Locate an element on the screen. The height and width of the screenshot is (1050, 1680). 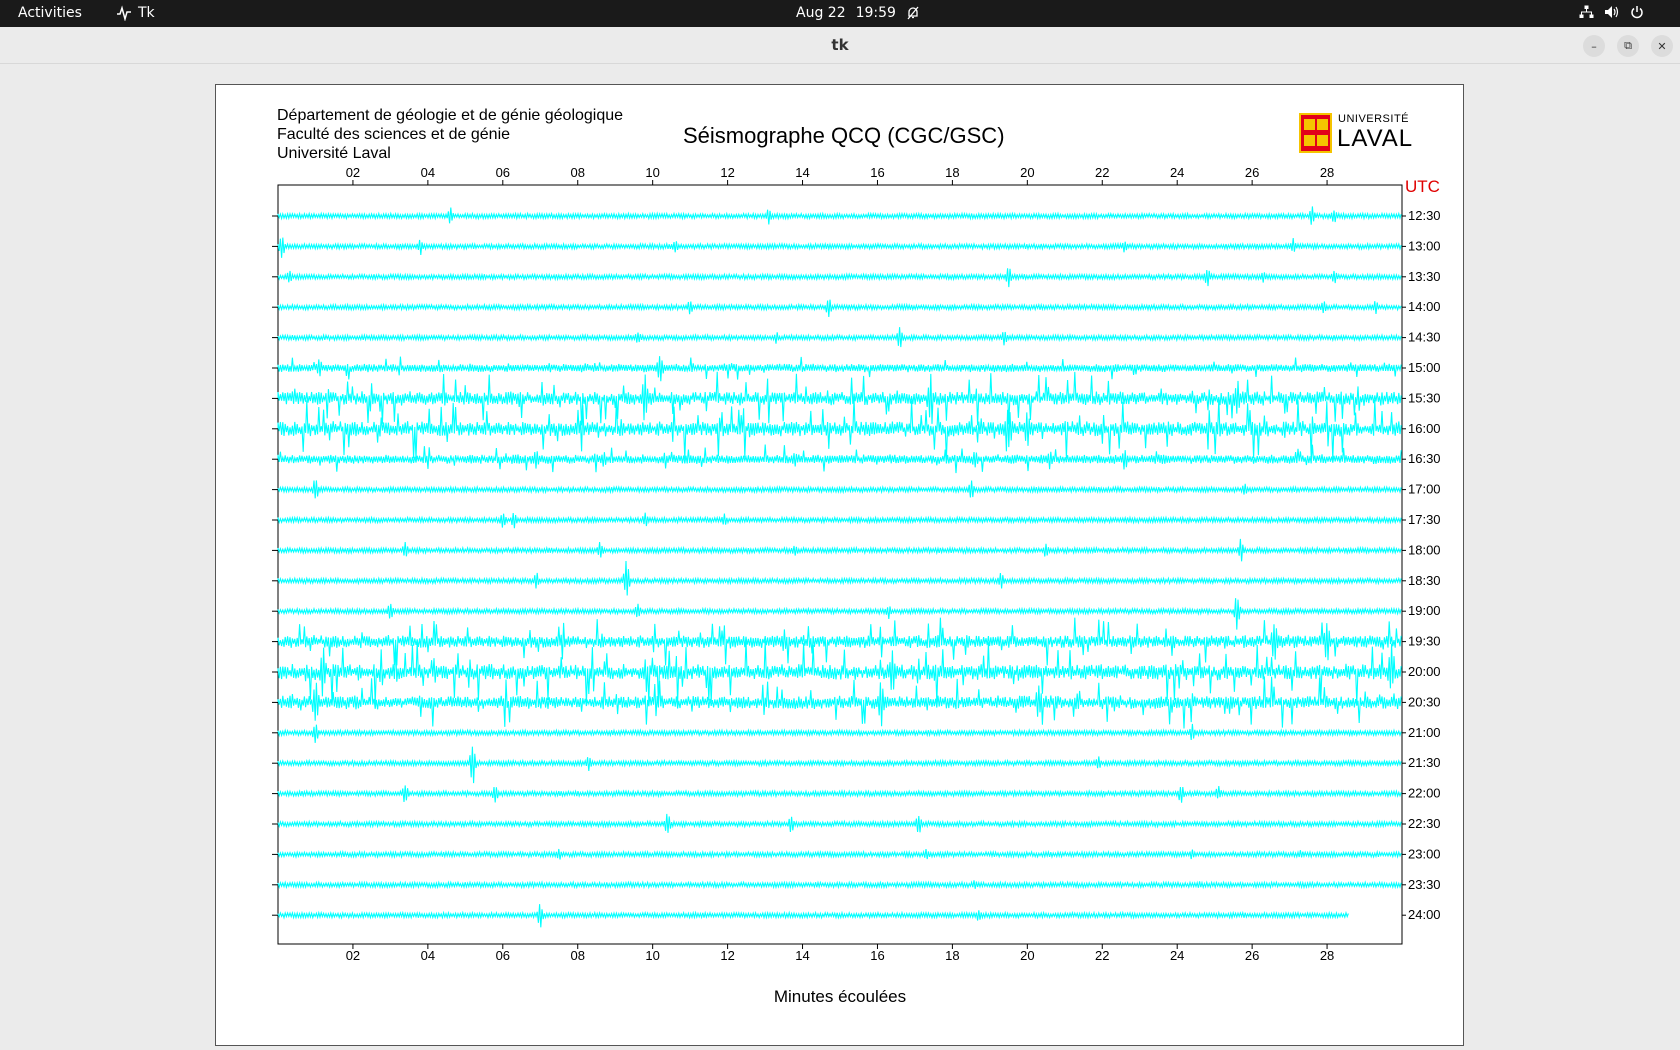
clock-time: 19:59 is located at coordinates (875, 13).